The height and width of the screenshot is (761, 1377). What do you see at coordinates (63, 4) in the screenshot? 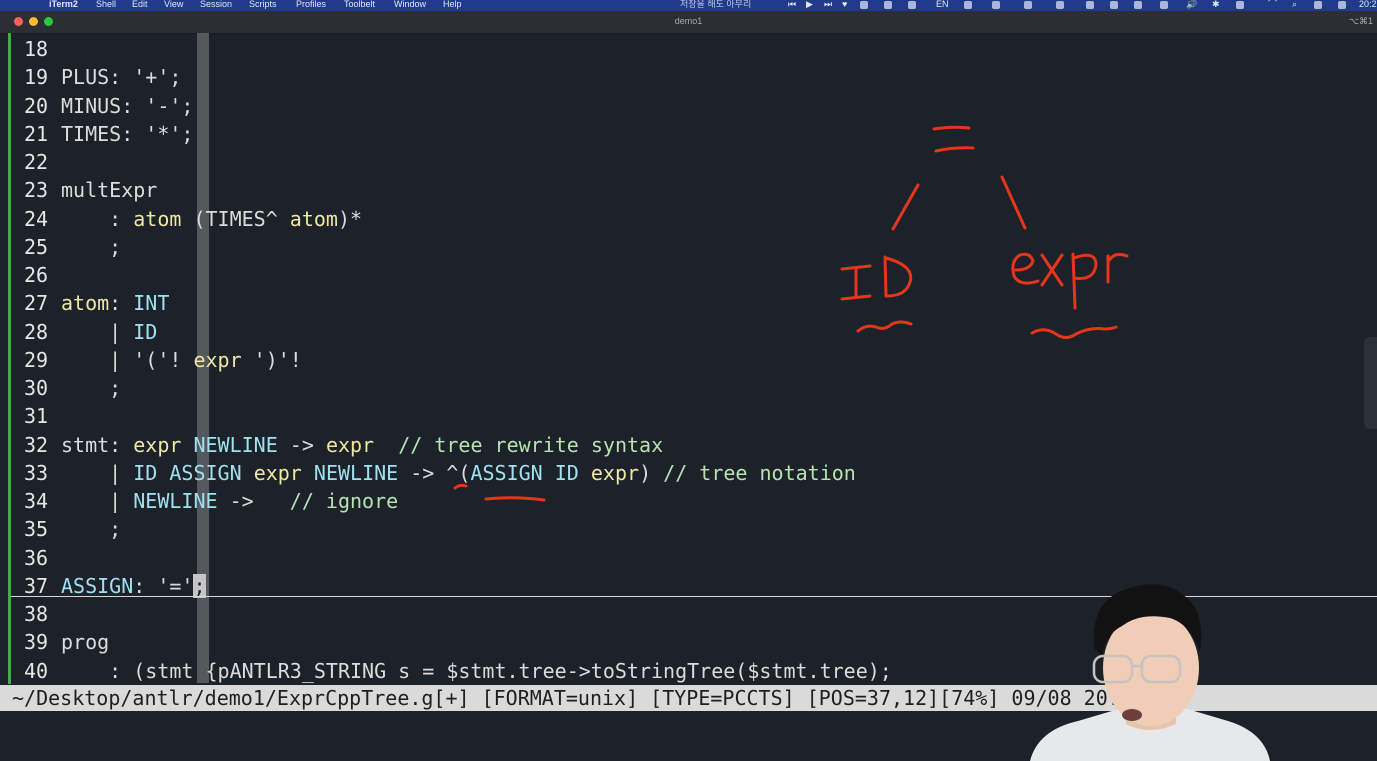
I see `menu-iterm2: iTerm2` at bounding box center [63, 4].